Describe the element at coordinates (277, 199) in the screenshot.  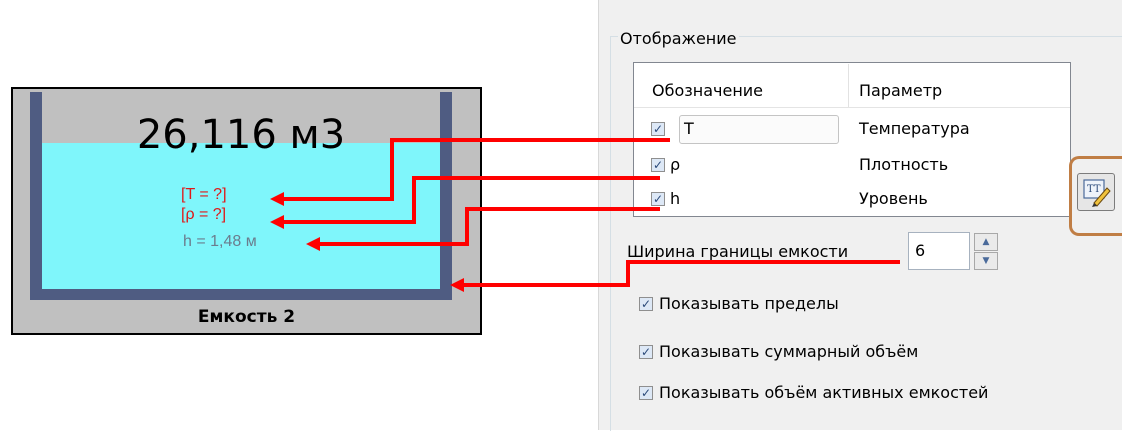
I see `arrowhead-temperature` at that location.